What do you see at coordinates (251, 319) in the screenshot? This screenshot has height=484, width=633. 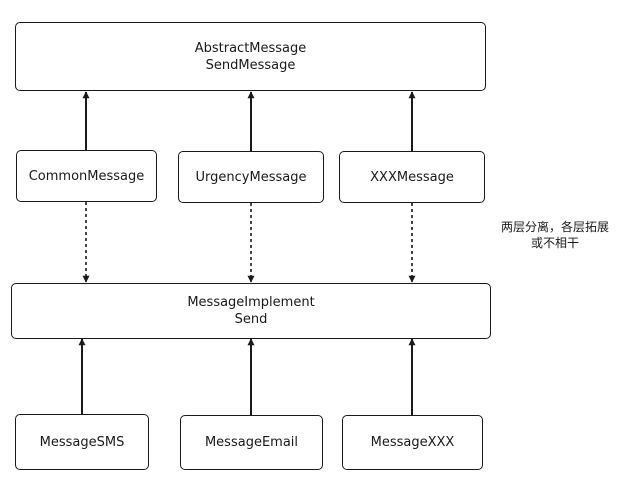 I see `send-label: Send` at bounding box center [251, 319].